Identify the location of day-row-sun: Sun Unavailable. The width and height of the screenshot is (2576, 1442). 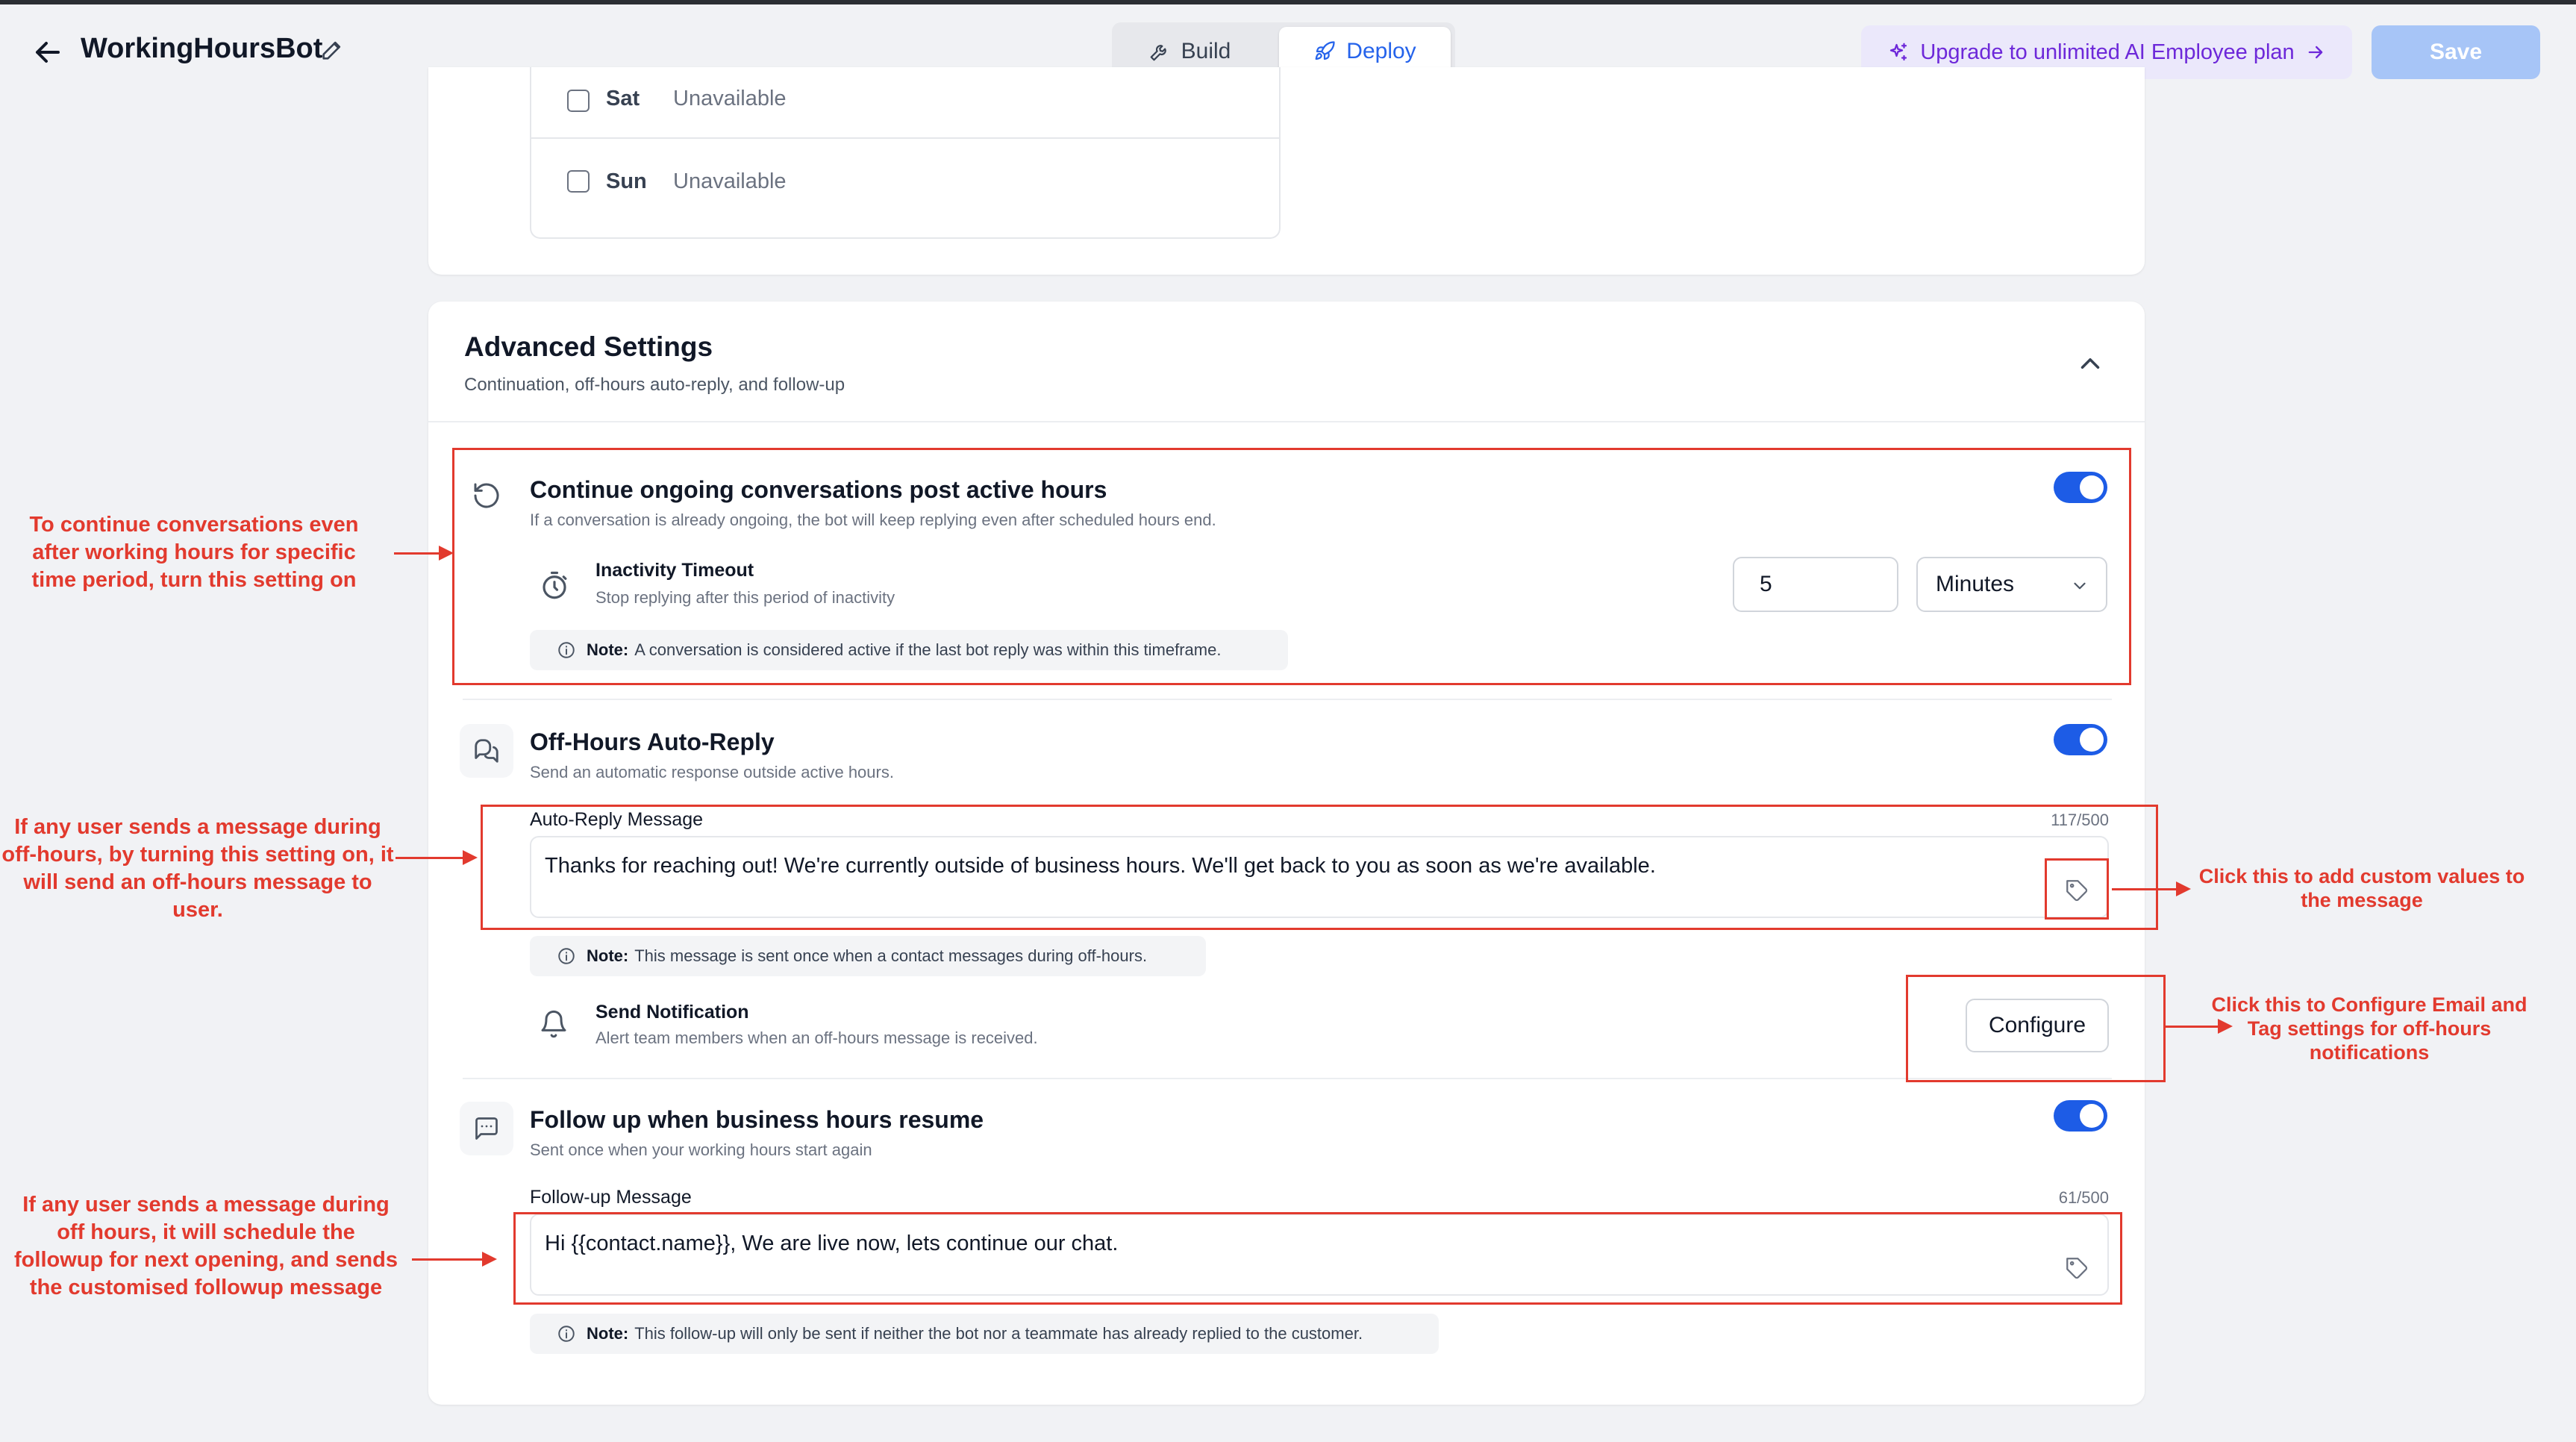
(905, 181).